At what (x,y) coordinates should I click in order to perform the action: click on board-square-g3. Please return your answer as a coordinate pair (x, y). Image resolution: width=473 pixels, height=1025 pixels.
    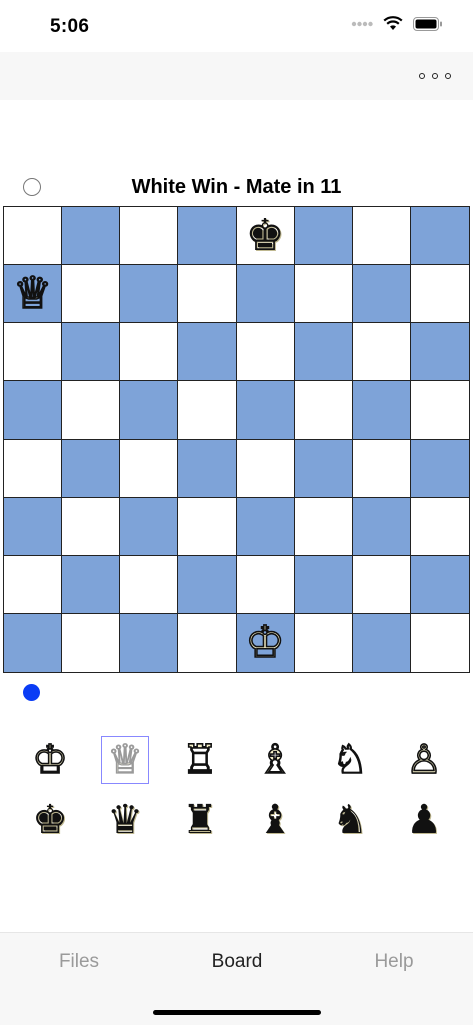
    Looking at the image, I should click on (381, 526).